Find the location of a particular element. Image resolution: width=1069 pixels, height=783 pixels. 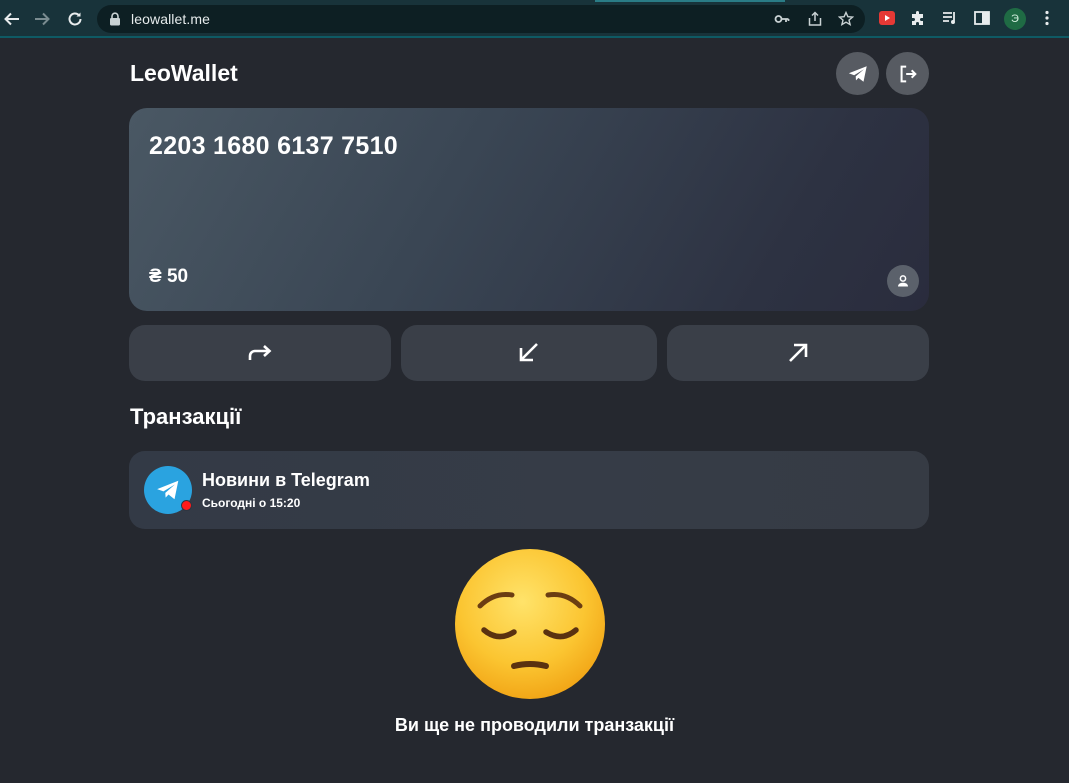

side-panel-button is located at coordinates (982, 18).